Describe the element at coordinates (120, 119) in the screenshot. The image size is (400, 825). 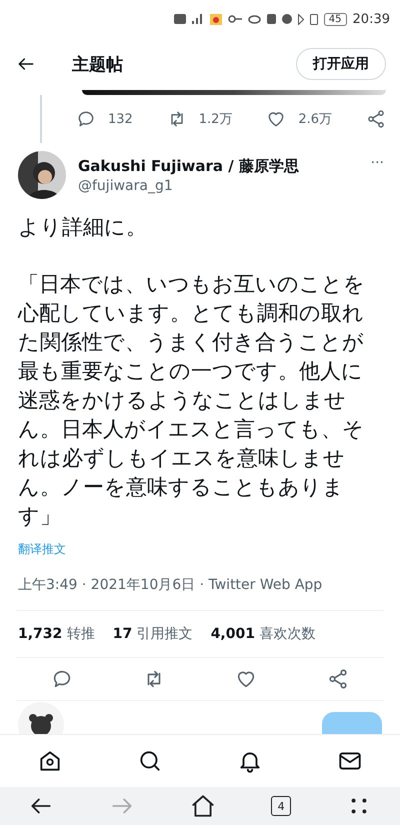
I see `action-count: 132` at that location.